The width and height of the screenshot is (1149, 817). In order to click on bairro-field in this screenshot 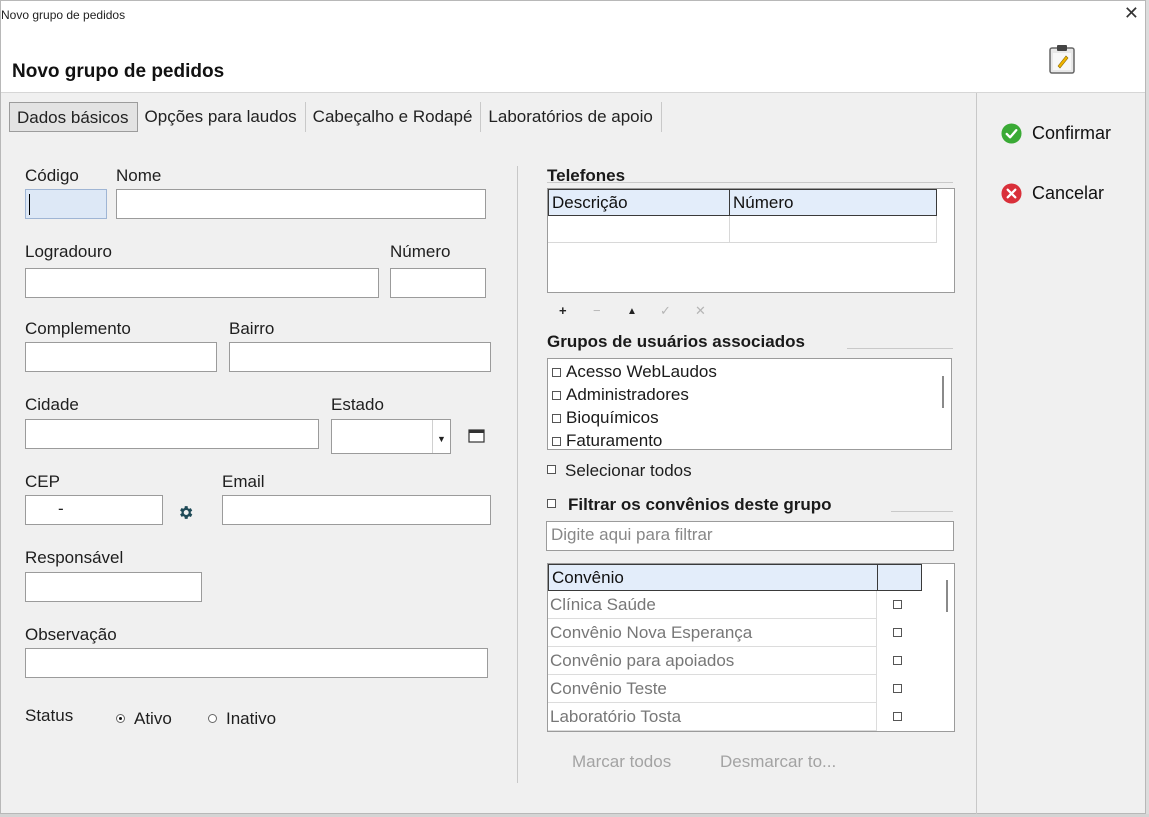, I will do `click(360, 357)`.